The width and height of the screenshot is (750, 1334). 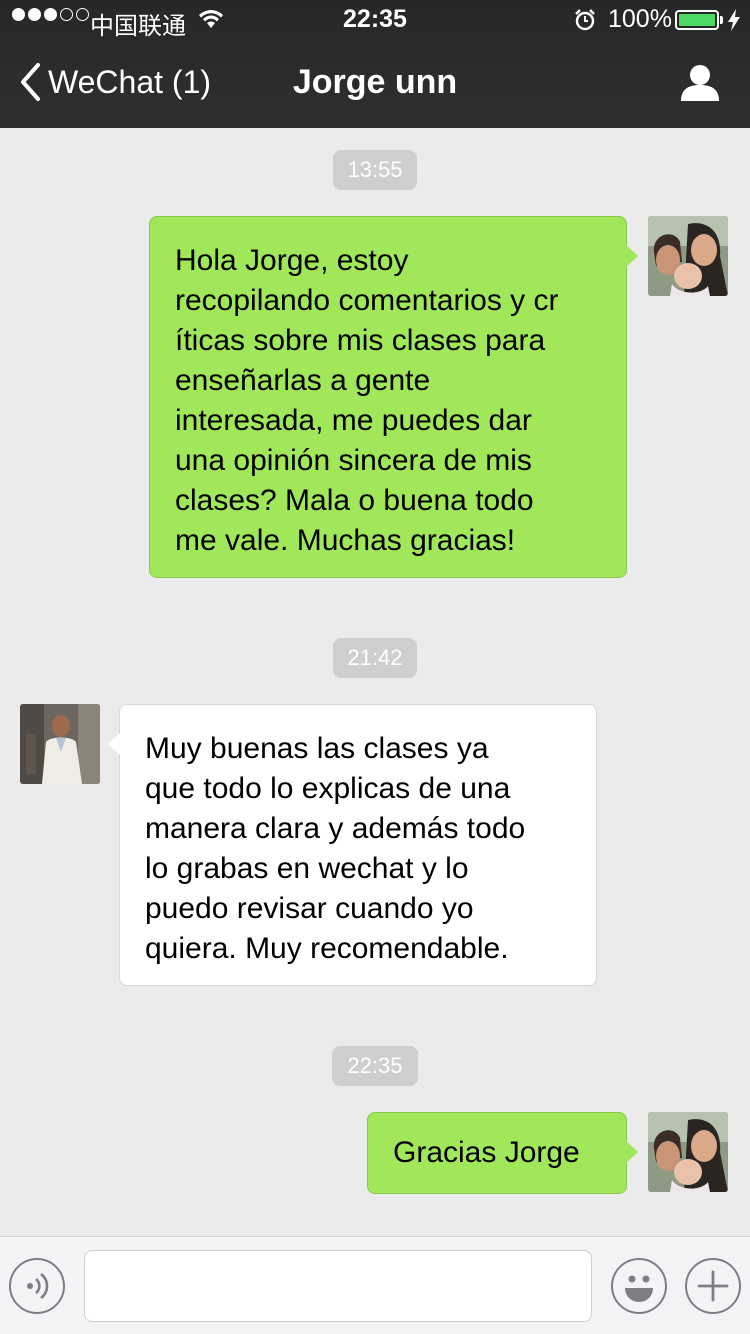 I want to click on person-icon, so click(x=700, y=83).